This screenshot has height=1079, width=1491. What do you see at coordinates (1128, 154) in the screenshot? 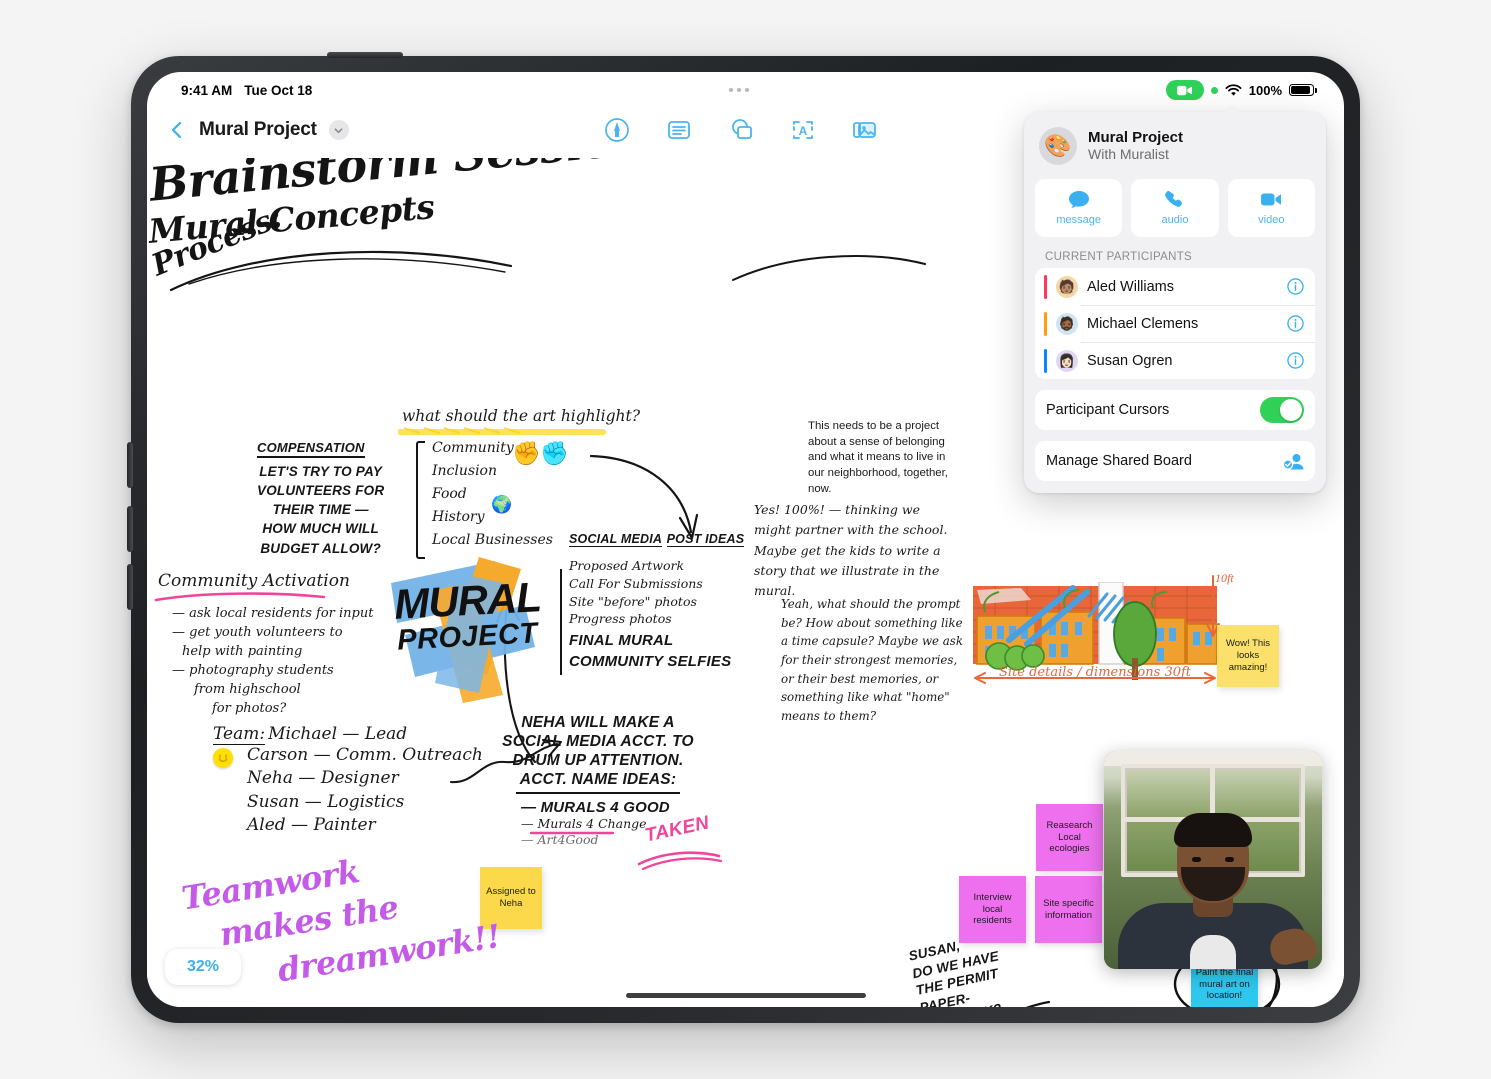
I see `popover-subtitle: With Muralist` at bounding box center [1128, 154].